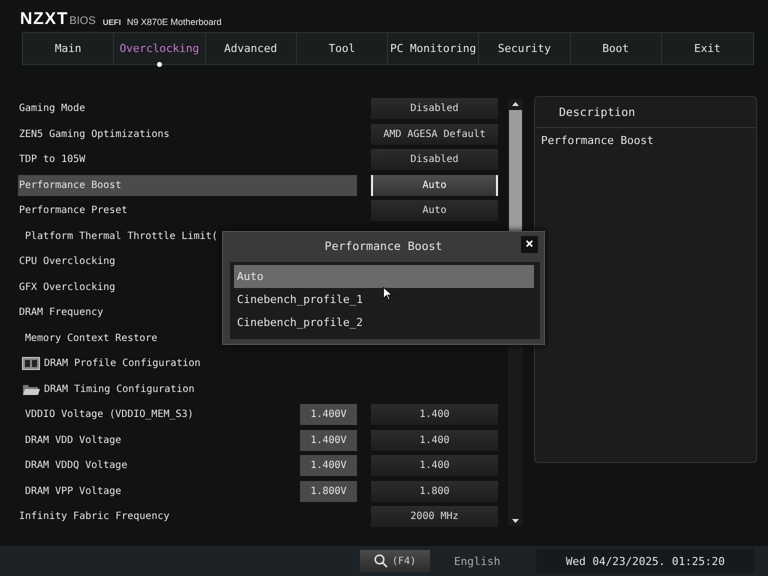 The image size is (768, 576). Describe the element at coordinates (122, 364) in the screenshot. I see `submenu-link: DRAM Profile Configuration` at that location.